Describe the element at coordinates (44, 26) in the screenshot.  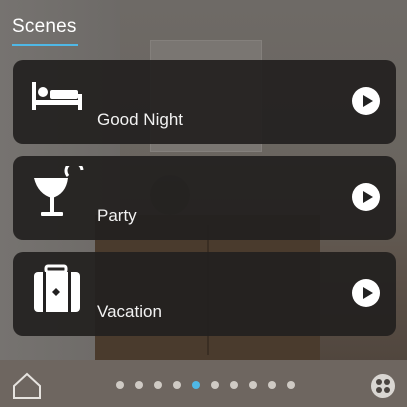
I see `page-title: Scenes` at that location.